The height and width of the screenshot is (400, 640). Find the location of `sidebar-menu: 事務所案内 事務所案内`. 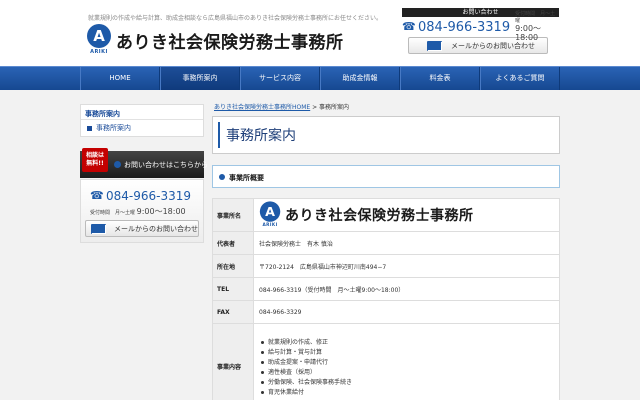

sidebar-menu: 事務所案内 事務所案内 is located at coordinates (142, 120).